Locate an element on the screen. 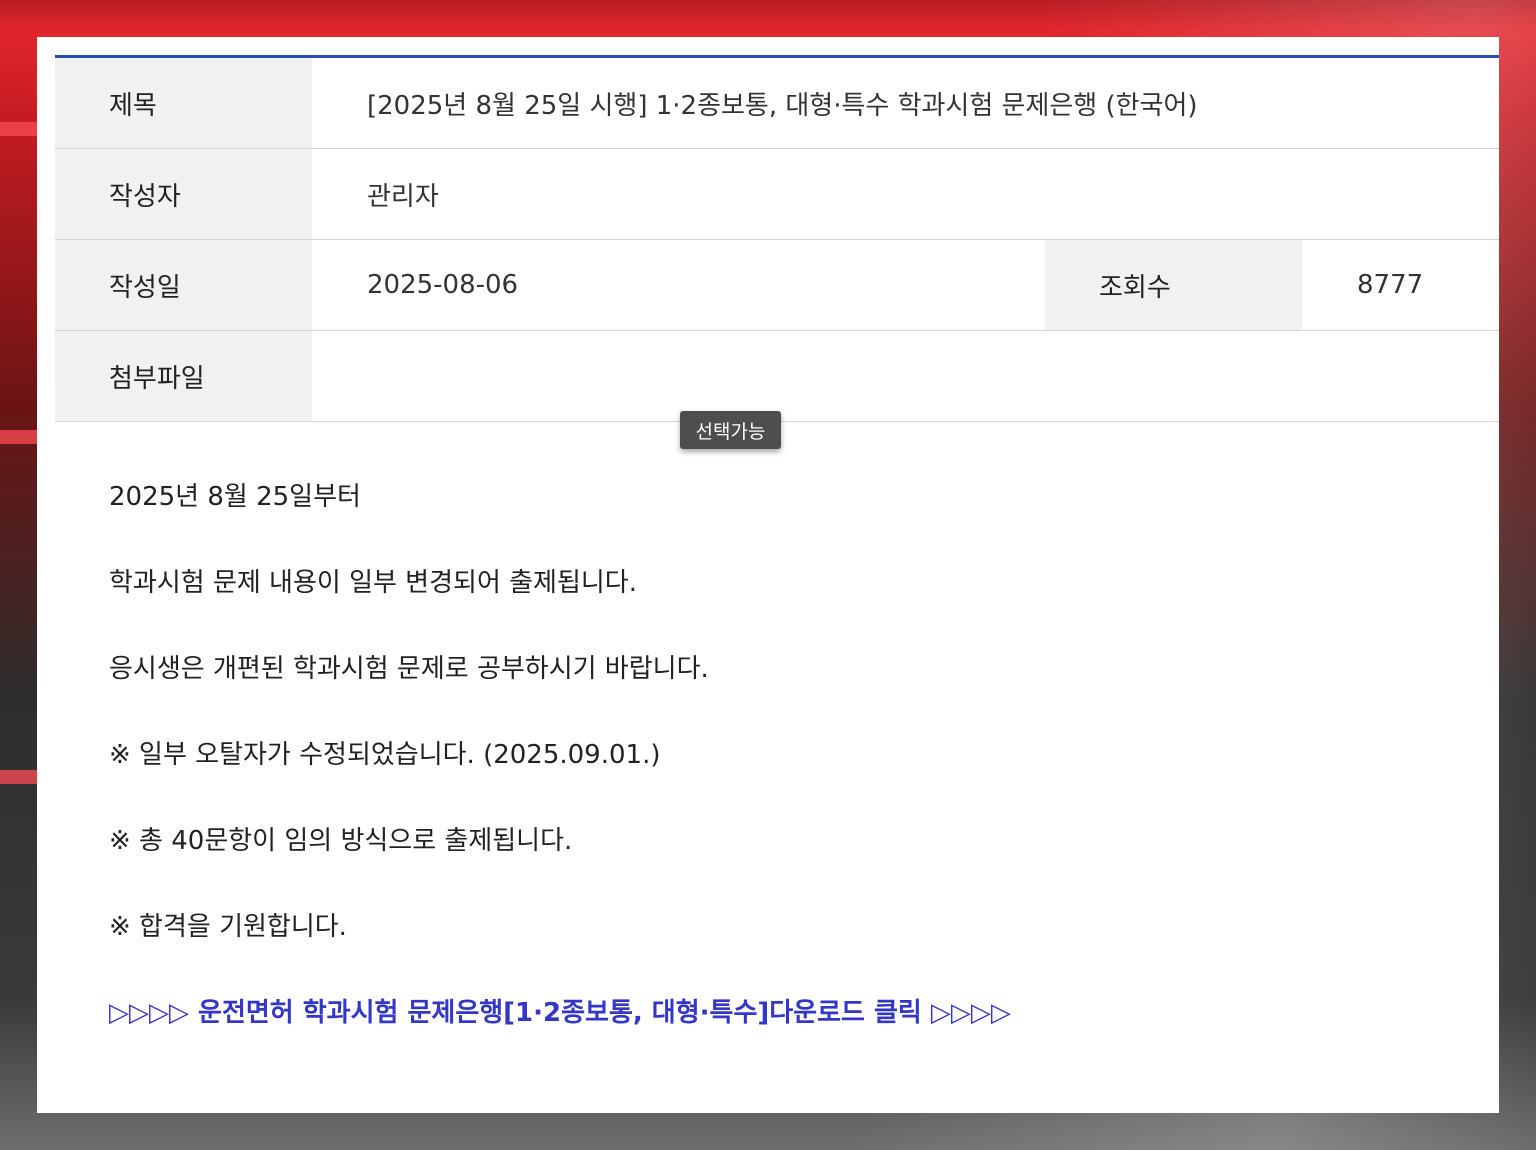 This screenshot has height=1150, width=1536. title-label: 제목 is located at coordinates (183, 103).